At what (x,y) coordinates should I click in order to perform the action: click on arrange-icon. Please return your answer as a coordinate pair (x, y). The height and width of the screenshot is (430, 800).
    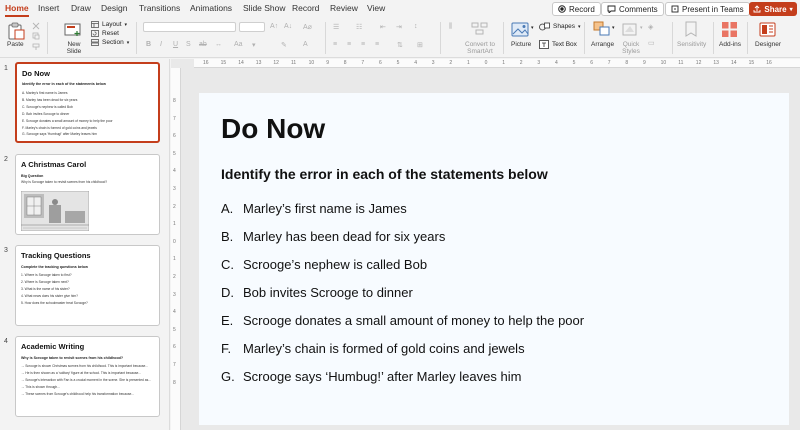
    Looking at the image, I should click on (602, 29).